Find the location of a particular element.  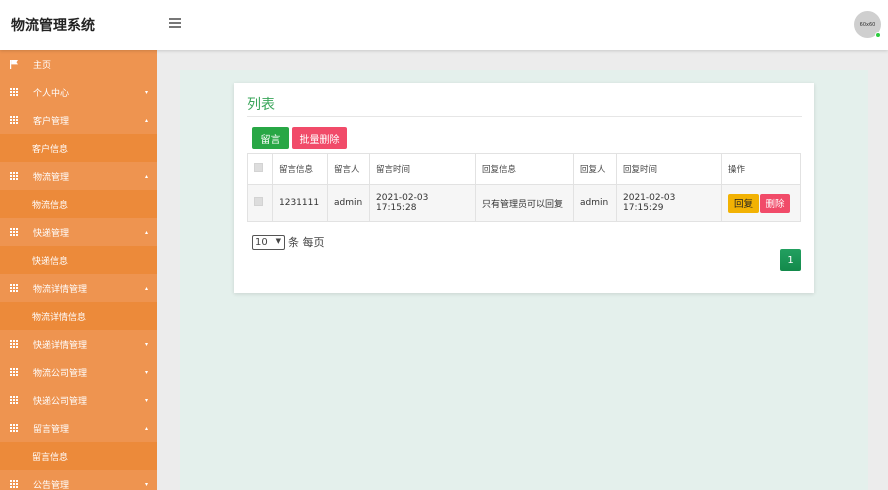

delete-button: 删除 is located at coordinates (775, 203).